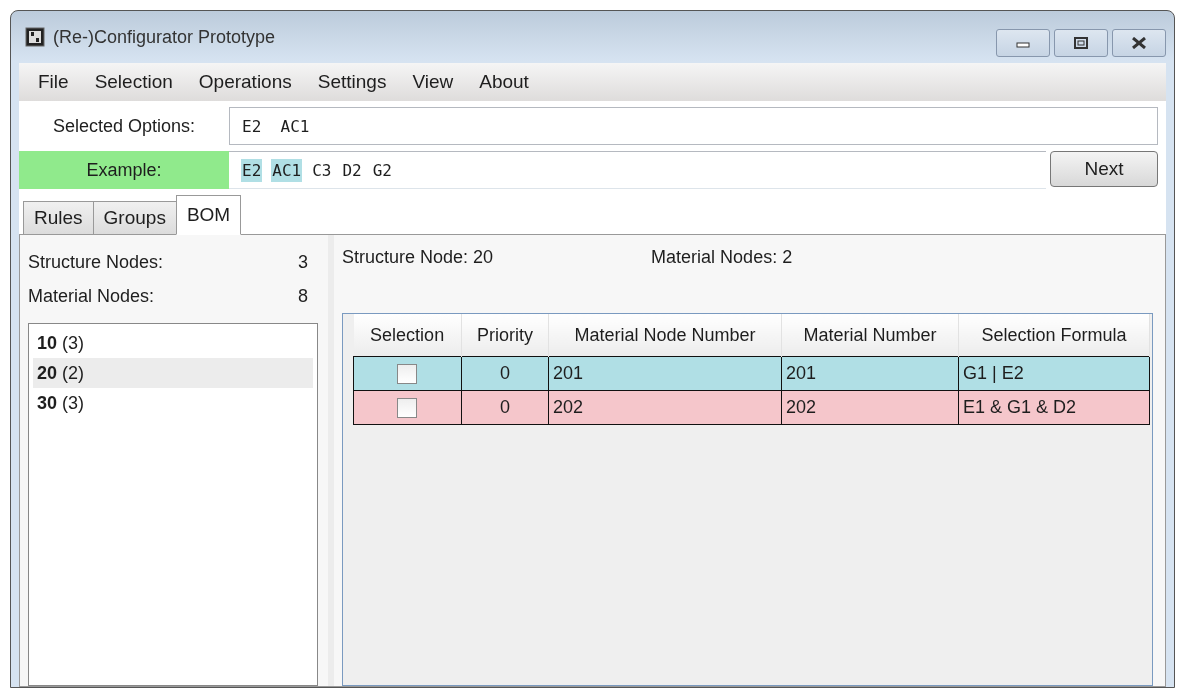 The width and height of the screenshot is (1179, 688). I want to click on next-button: Next, so click(1104, 169).